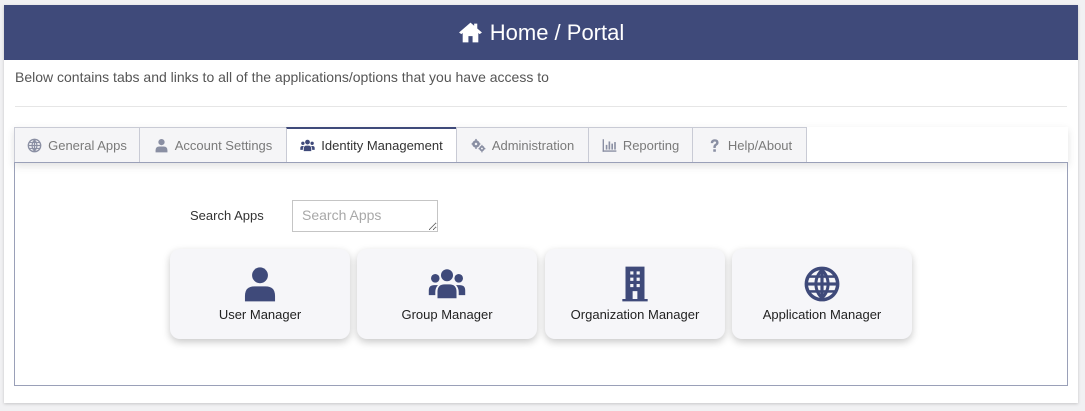  I want to click on building-icon, so click(635, 284).